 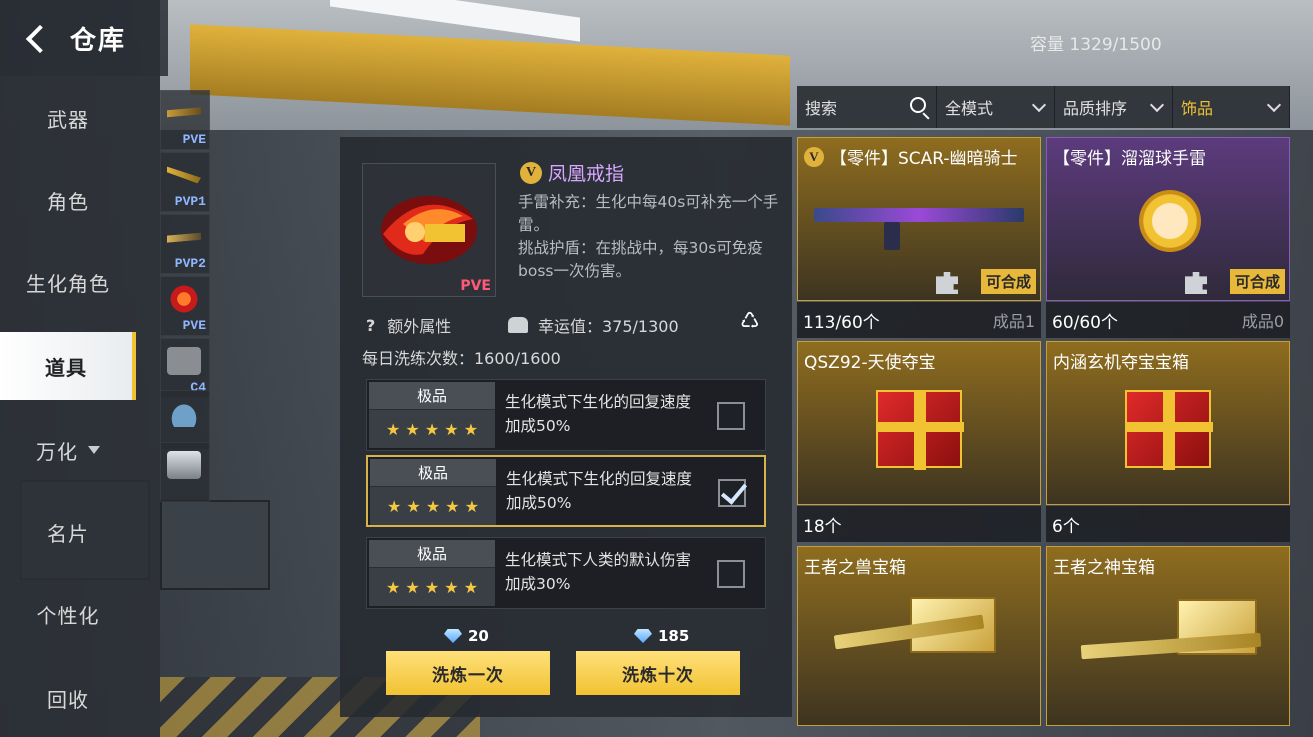 What do you see at coordinates (478, 636) in the screenshot?
I see `cost-value: 20` at bounding box center [478, 636].